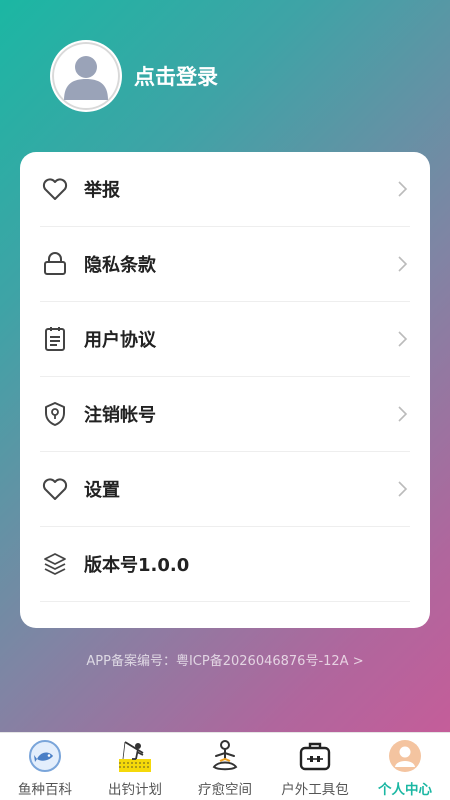  I want to click on profile-header: 点击登录, so click(134, 76).